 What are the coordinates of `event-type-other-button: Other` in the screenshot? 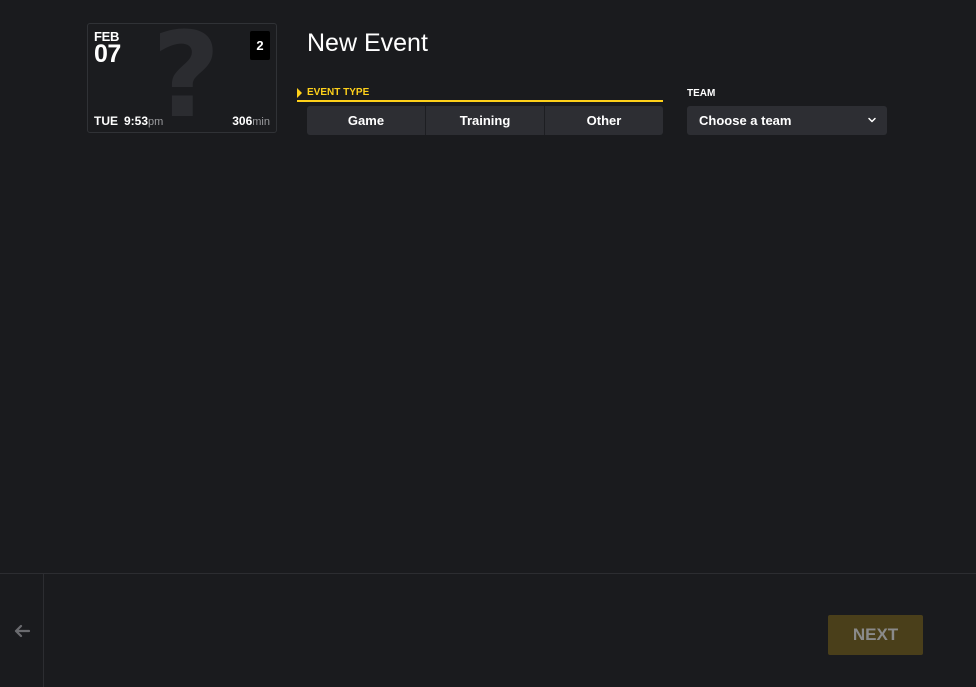 It's located at (604, 120).